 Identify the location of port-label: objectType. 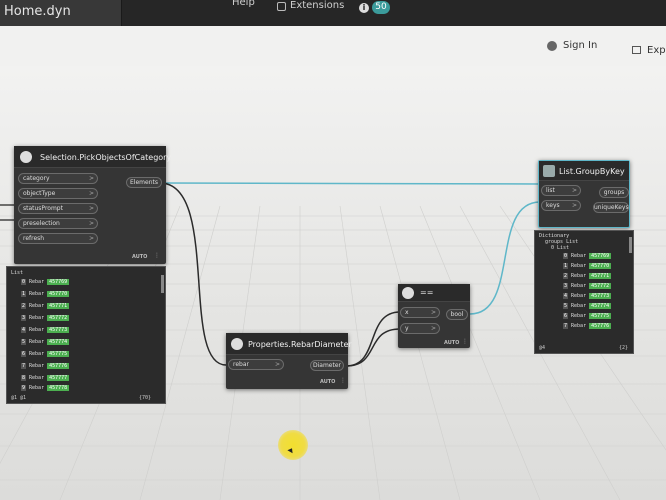
(39, 193).